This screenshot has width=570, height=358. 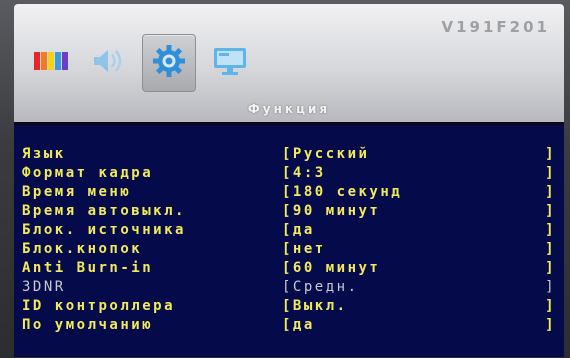 I want to click on category-tabs, so click(x=141, y=63).